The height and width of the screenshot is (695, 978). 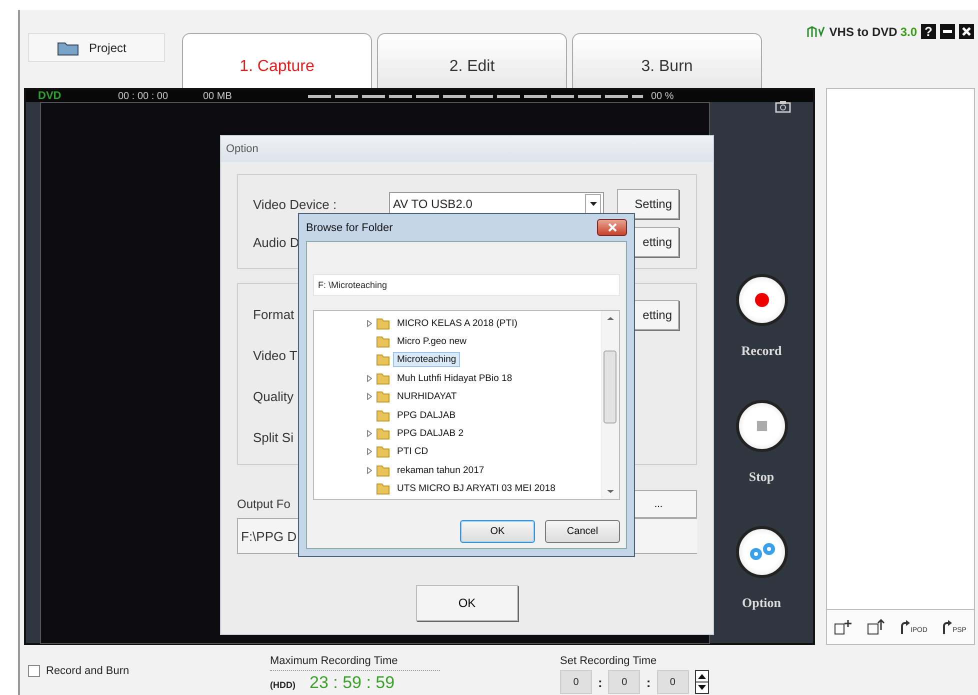 What do you see at coordinates (88, 671) in the screenshot?
I see `checkbox-label: Record and Burn` at bounding box center [88, 671].